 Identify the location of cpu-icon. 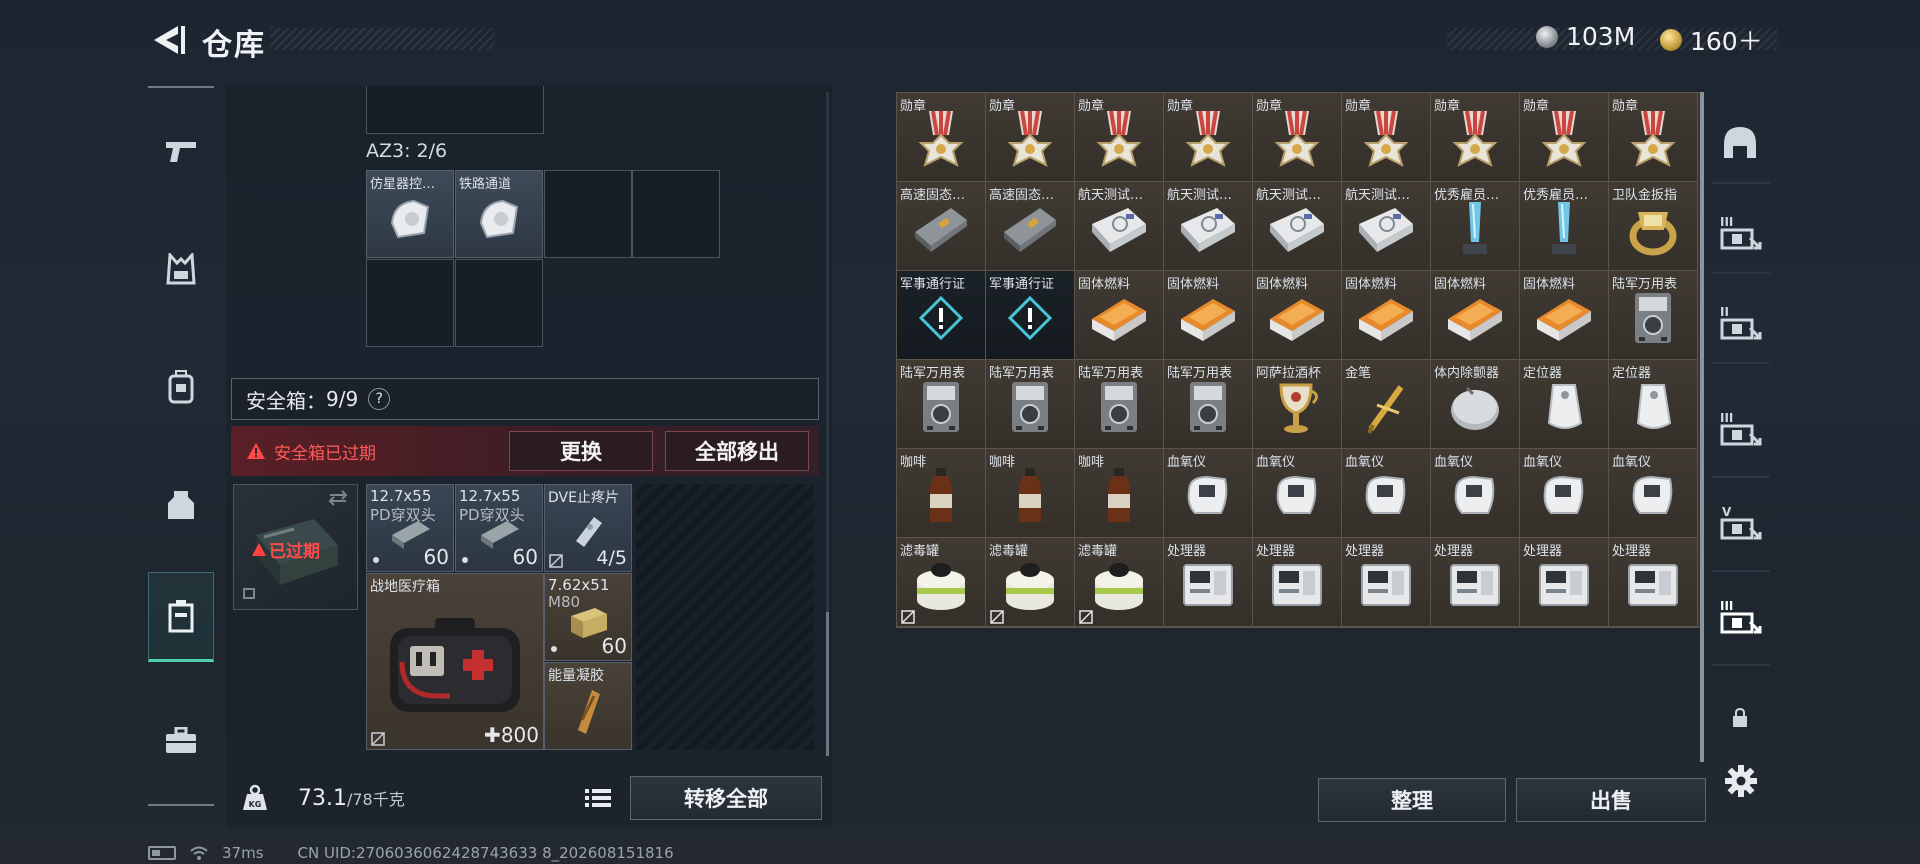
(1386, 587).